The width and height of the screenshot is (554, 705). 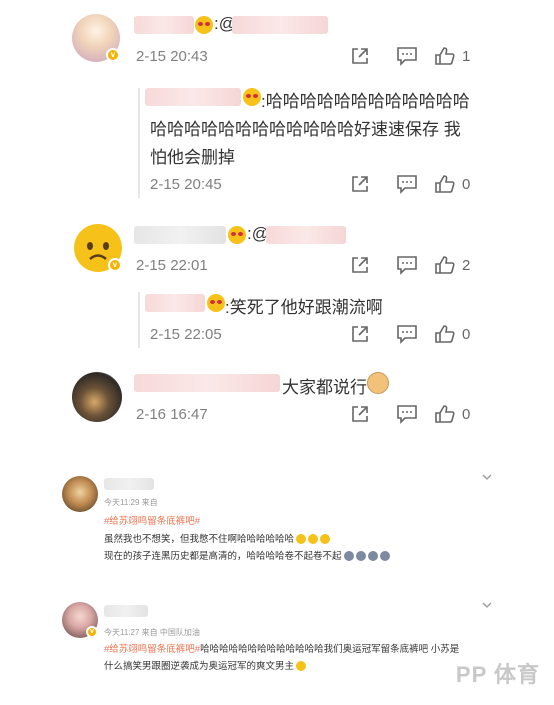 What do you see at coordinates (131, 502) in the screenshot?
I see `post-meta: 今天11:29 来自` at bounding box center [131, 502].